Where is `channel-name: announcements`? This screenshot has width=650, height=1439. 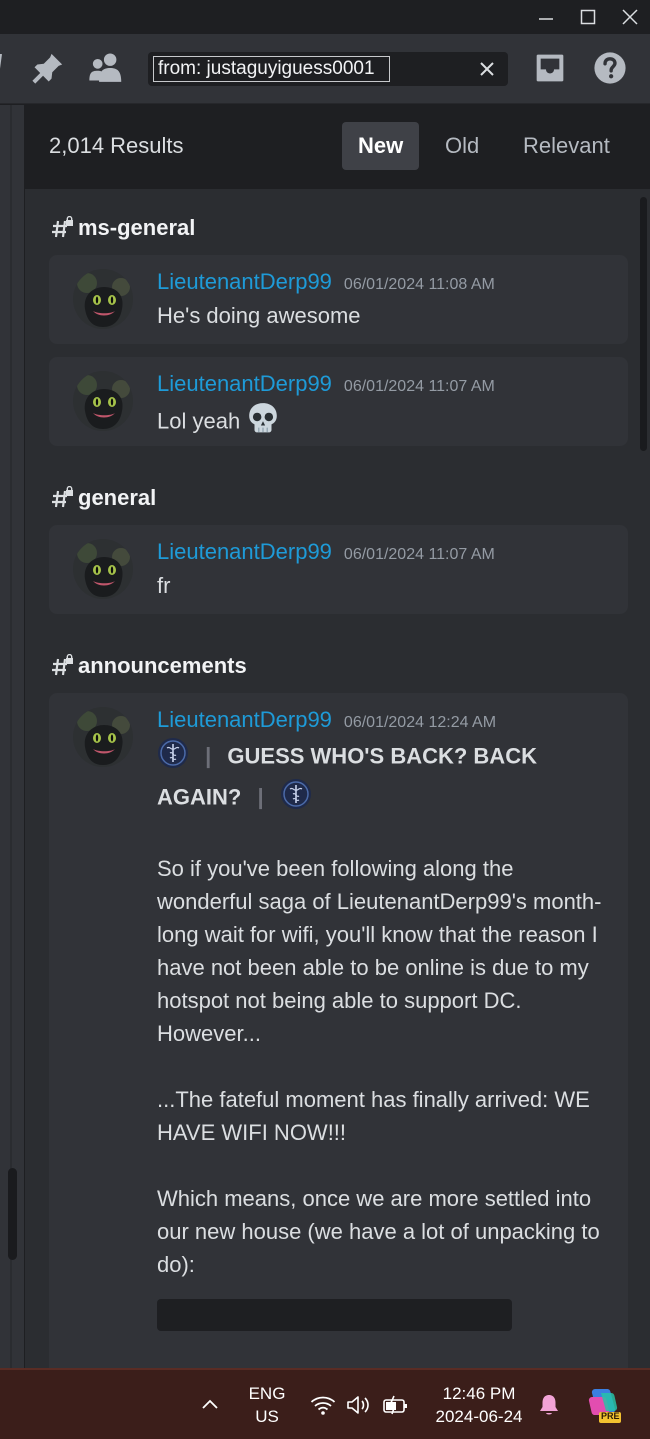
channel-name: announcements is located at coordinates (162, 665).